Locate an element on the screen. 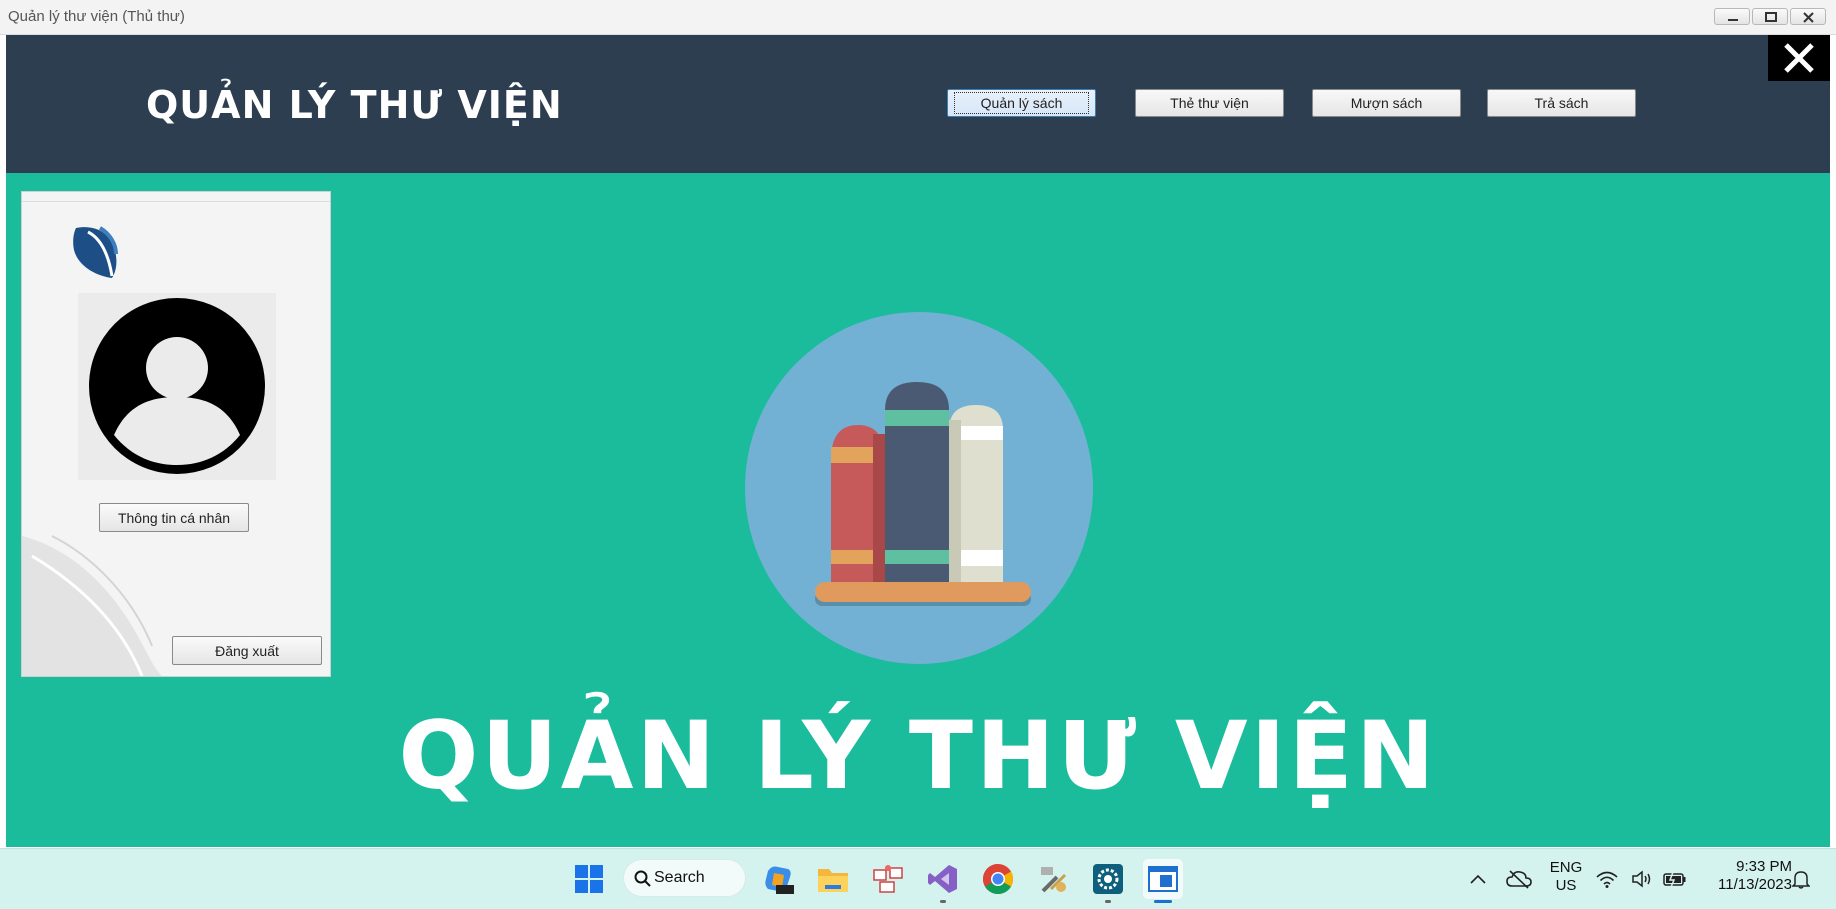  volume-icon is located at coordinates (1641, 879).